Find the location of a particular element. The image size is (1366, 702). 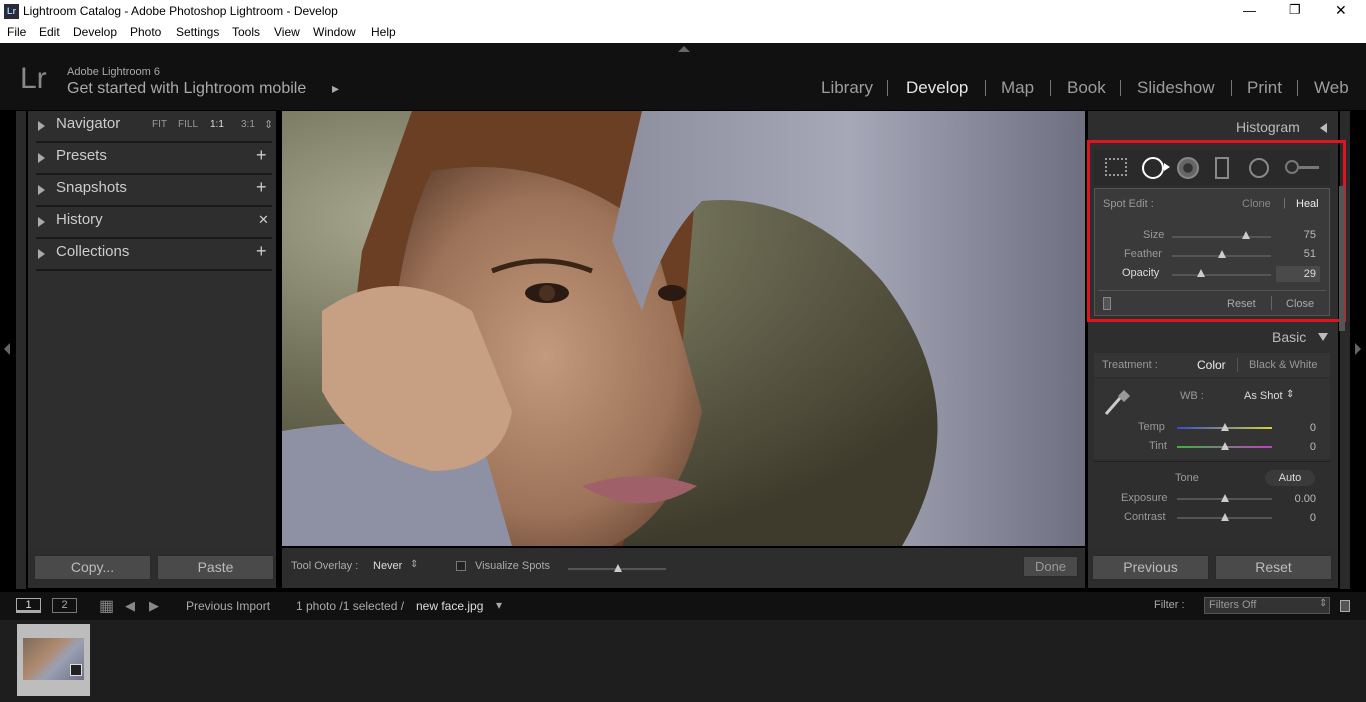

maximize-button: ❐ is located at coordinates (1295, 10).